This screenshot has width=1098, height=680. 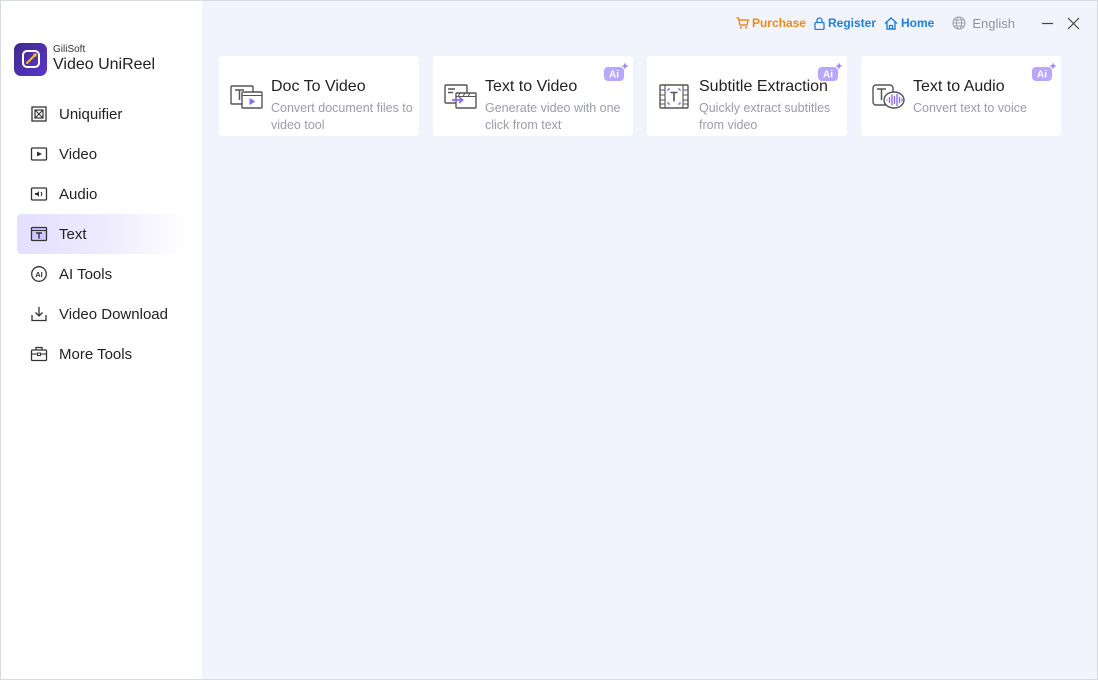 I want to click on sidebar-item-more-tools: More Tools, so click(x=102, y=354).